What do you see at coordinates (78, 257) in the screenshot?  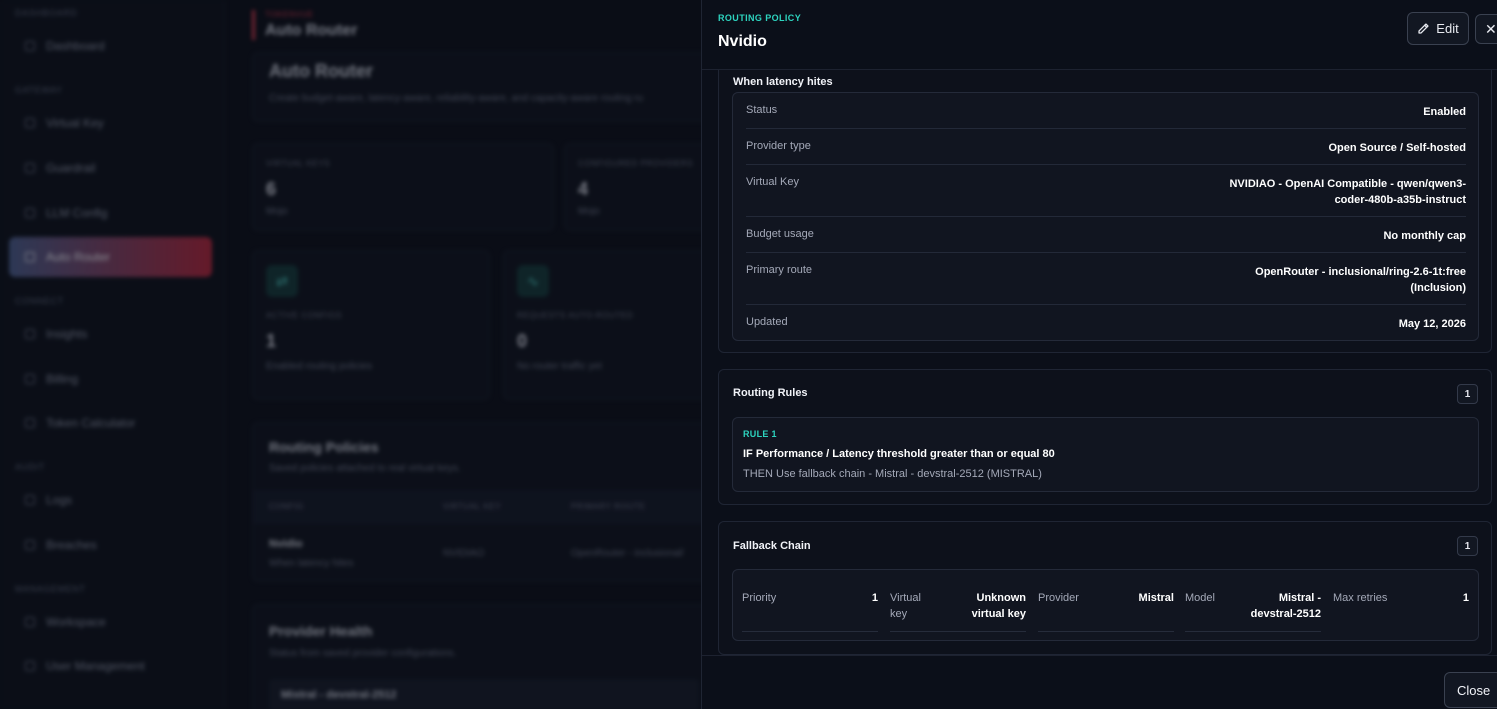 I see `sidebar-item-label: Auto Router` at bounding box center [78, 257].